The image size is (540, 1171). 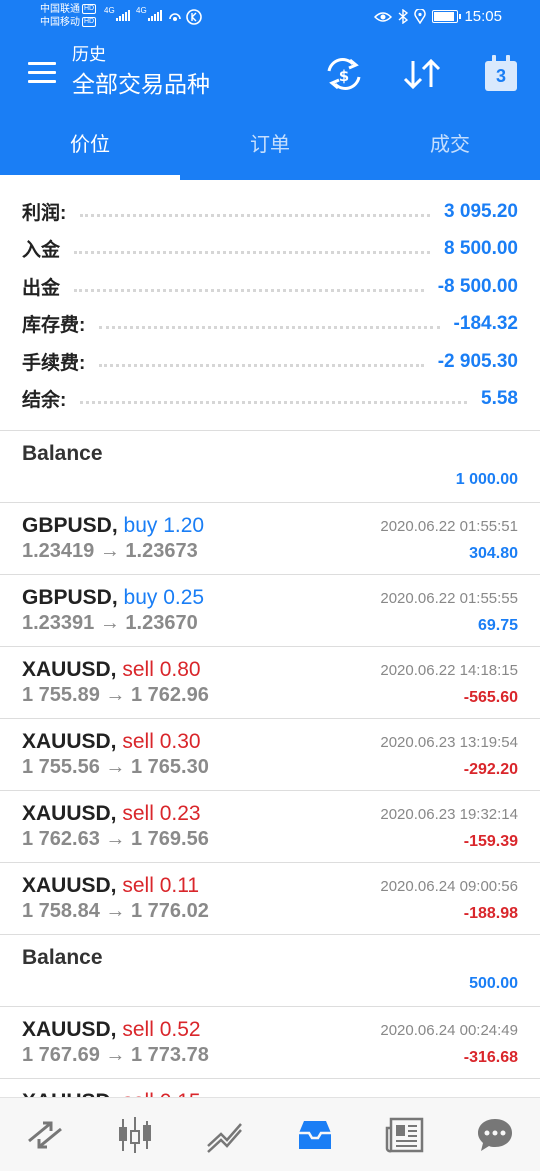 I want to click on trade-profit: 69.75, so click(x=497, y=625).